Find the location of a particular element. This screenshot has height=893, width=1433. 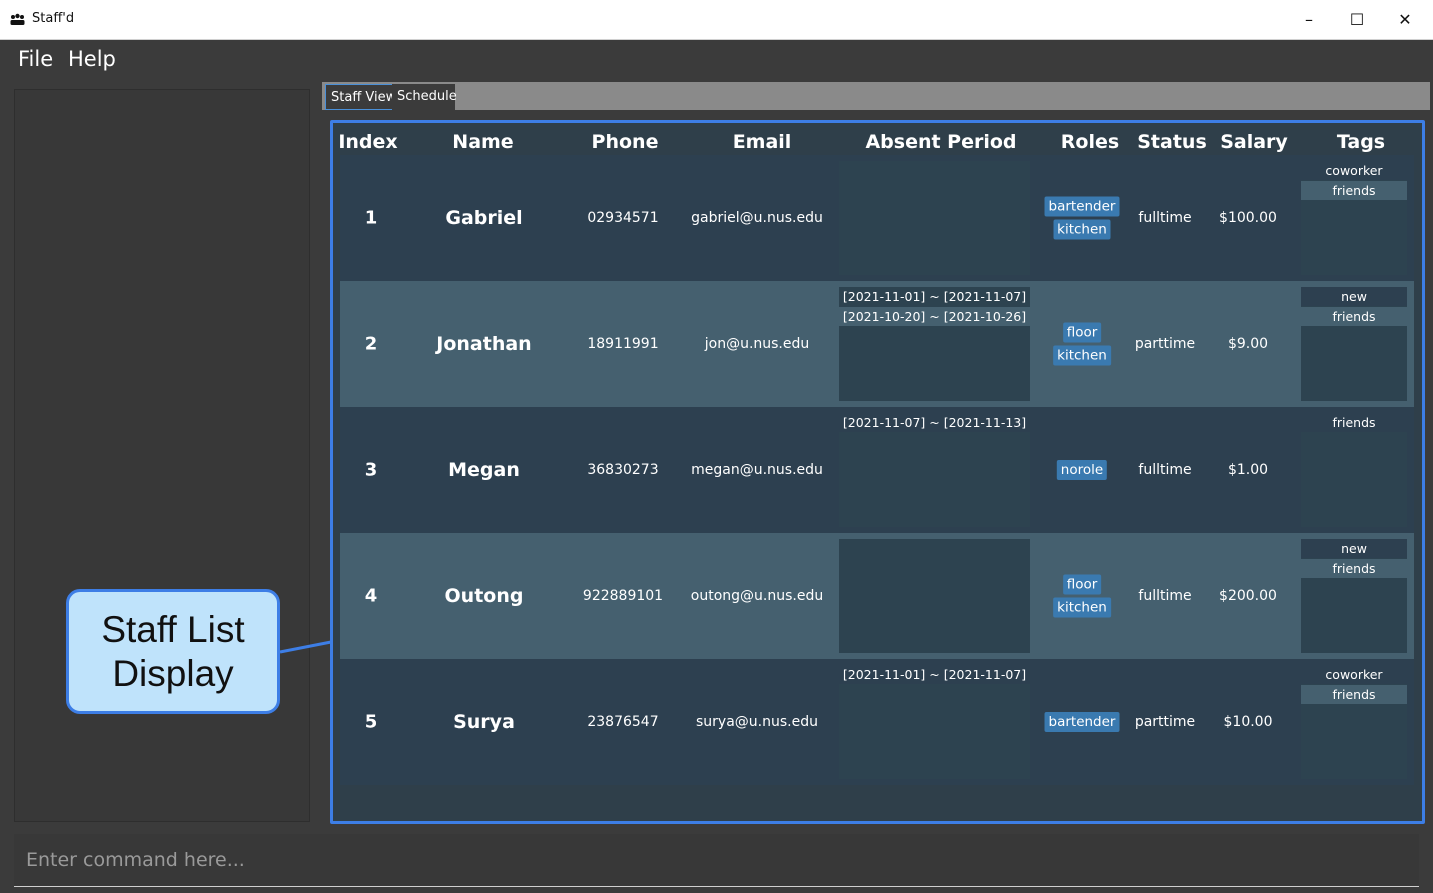

absent-period-entry: [2021-10-20] ~ [2021-10-26] is located at coordinates (934, 316).